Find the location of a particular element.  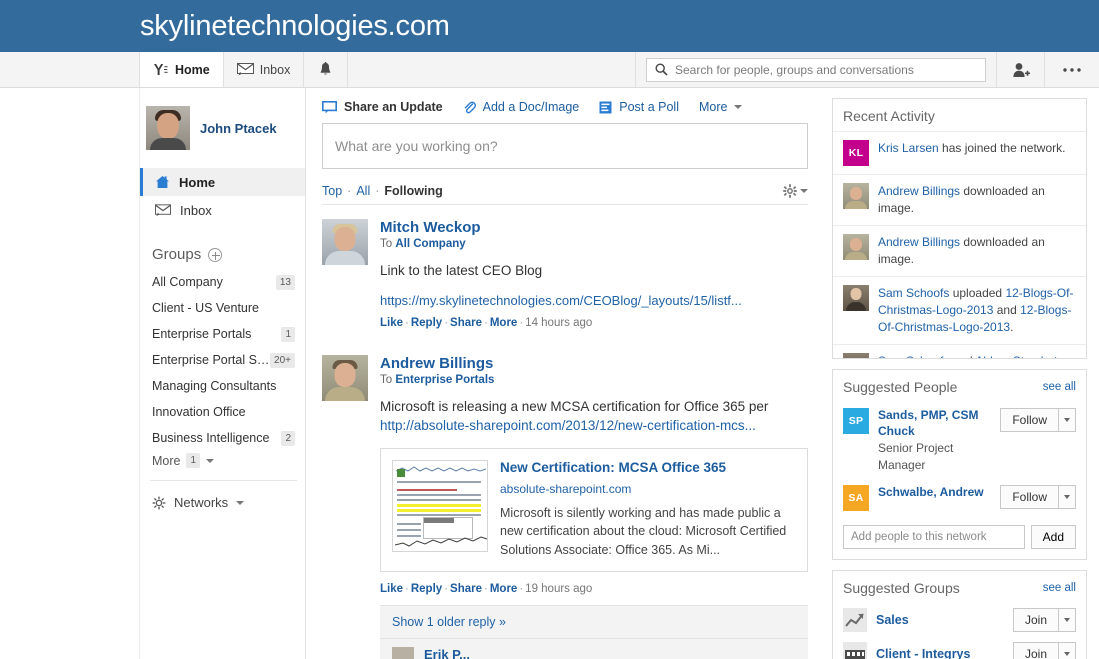

current-user-block: John Ptacek is located at coordinates (222, 128).